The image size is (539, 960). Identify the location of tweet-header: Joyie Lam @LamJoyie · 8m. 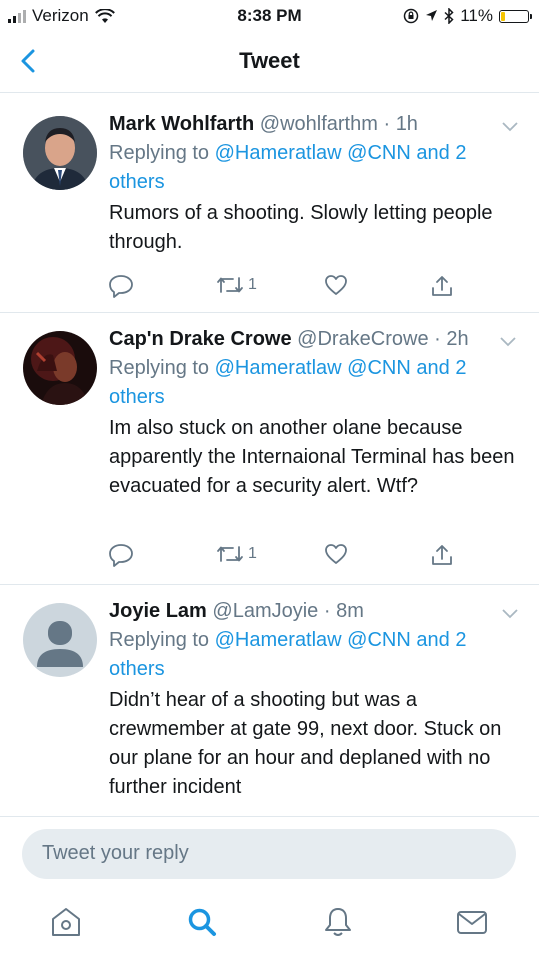
(315, 611).